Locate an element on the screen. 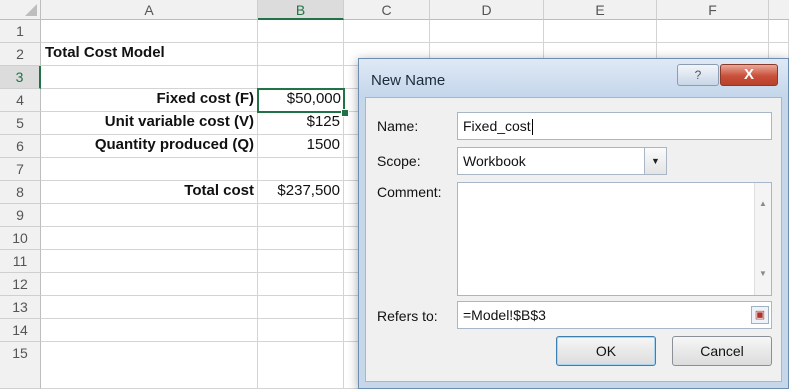  column-header-b: B is located at coordinates (301, 10).